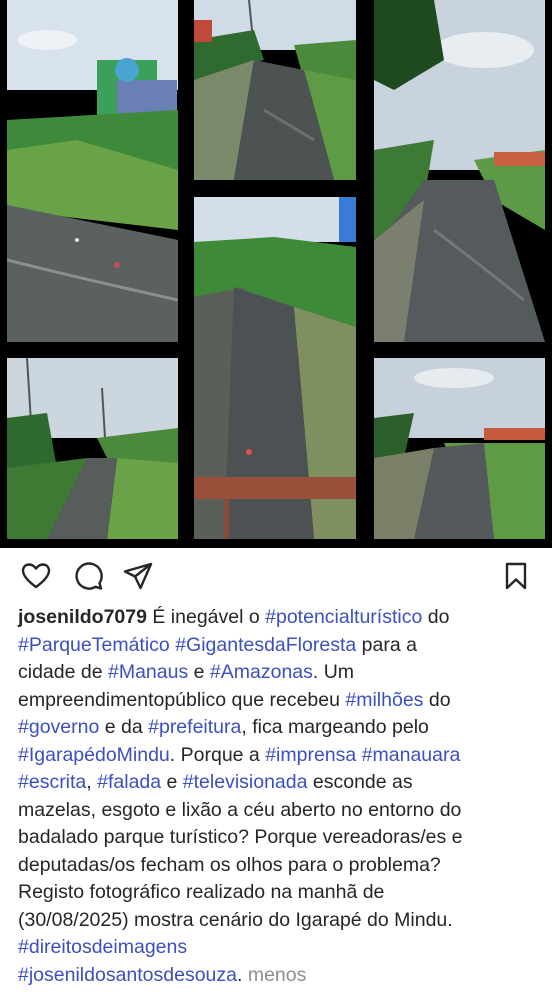 This screenshot has height=1000, width=552. I want to click on share-button, so click(138, 576).